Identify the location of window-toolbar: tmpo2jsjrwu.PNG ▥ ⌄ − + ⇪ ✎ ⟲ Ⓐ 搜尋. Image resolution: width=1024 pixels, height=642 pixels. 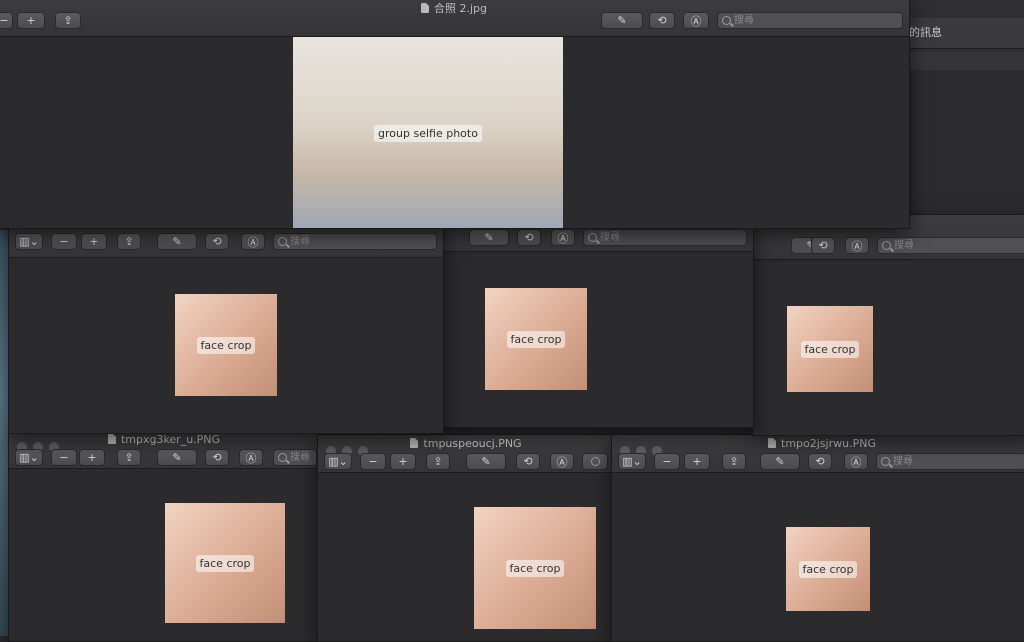
(818, 454).